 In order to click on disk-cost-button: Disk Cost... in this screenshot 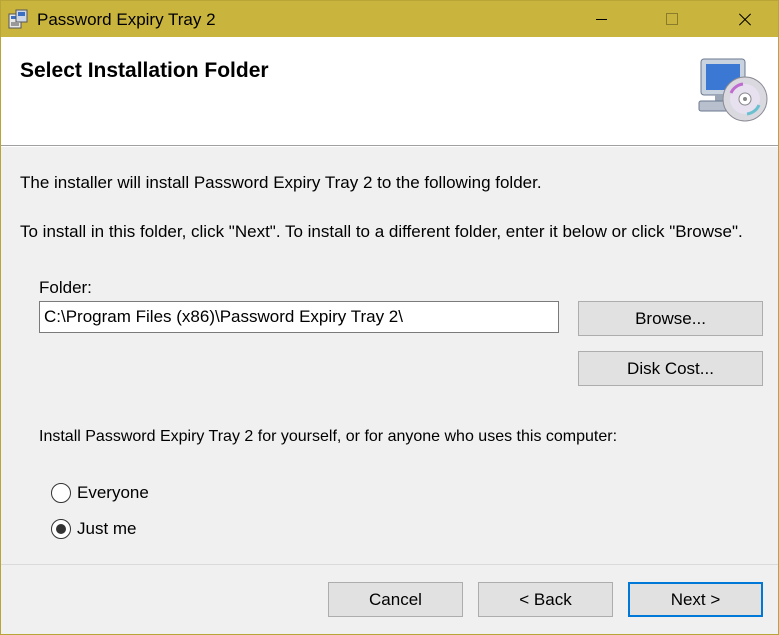, I will do `click(670, 368)`.